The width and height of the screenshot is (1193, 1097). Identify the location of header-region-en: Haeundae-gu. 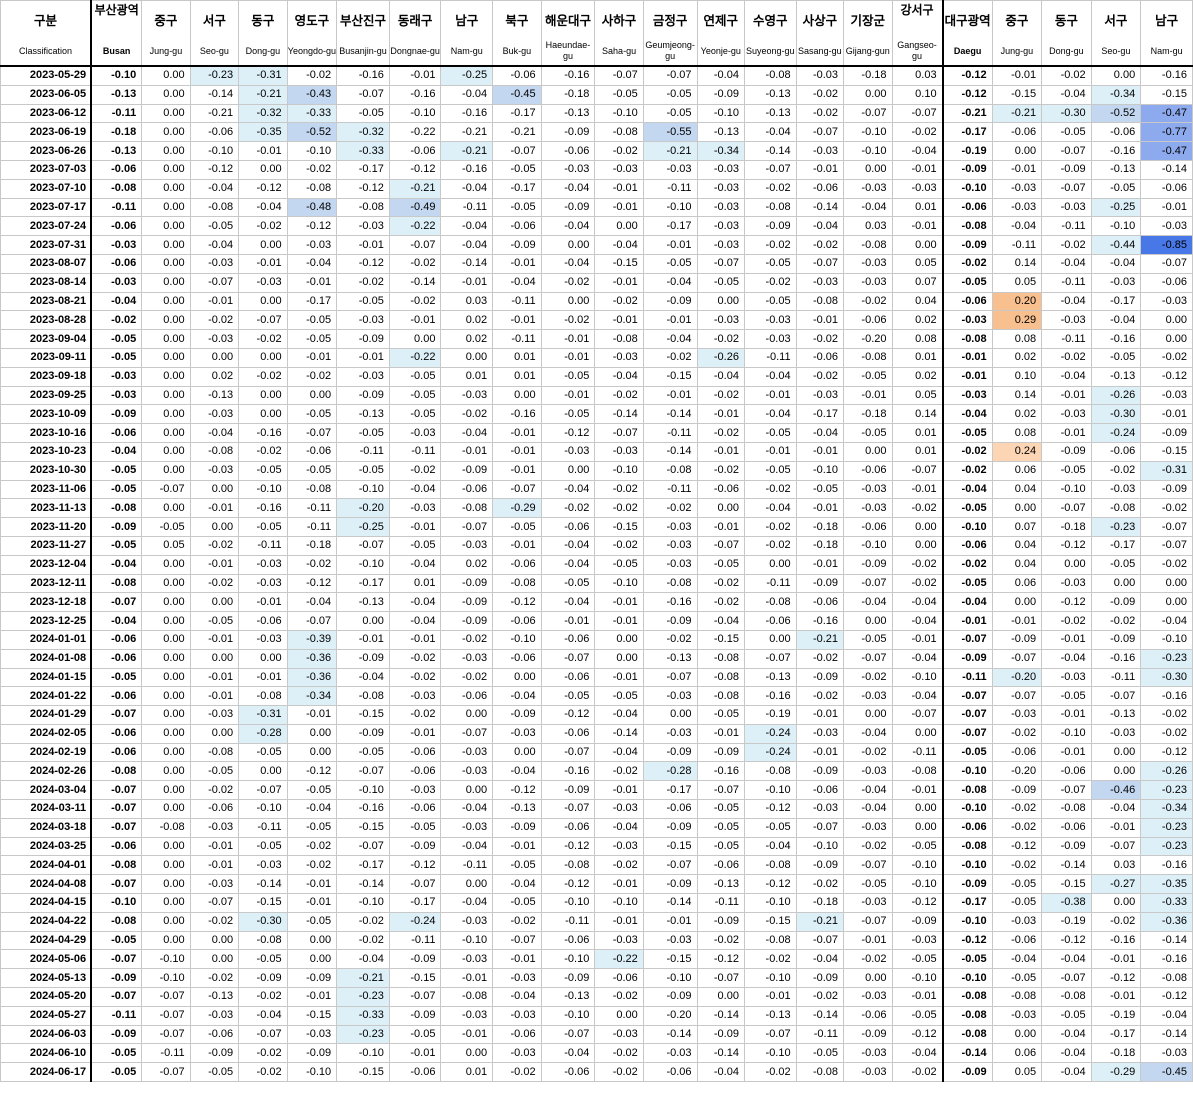
(568, 52).